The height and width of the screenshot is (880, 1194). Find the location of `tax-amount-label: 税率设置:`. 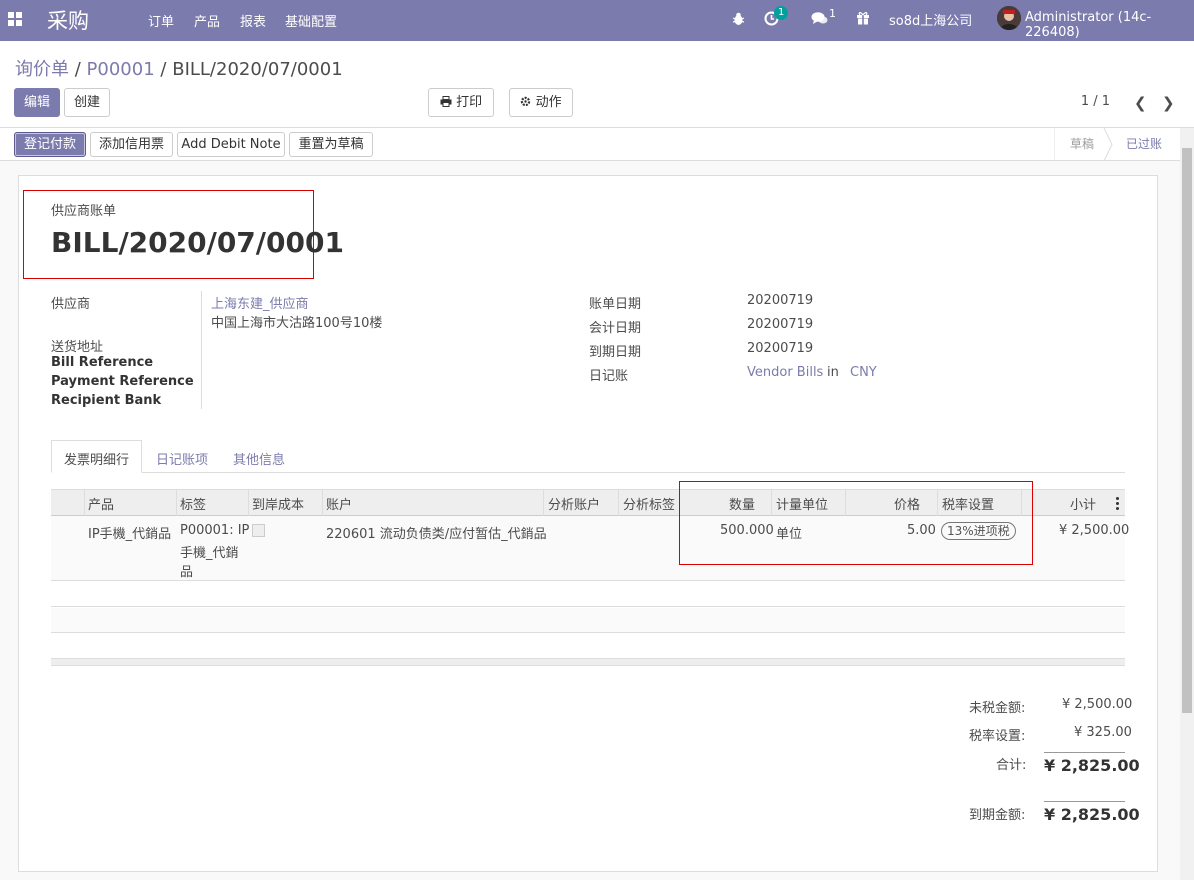

tax-amount-label: 税率设置: is located at coordinates (997, 736).